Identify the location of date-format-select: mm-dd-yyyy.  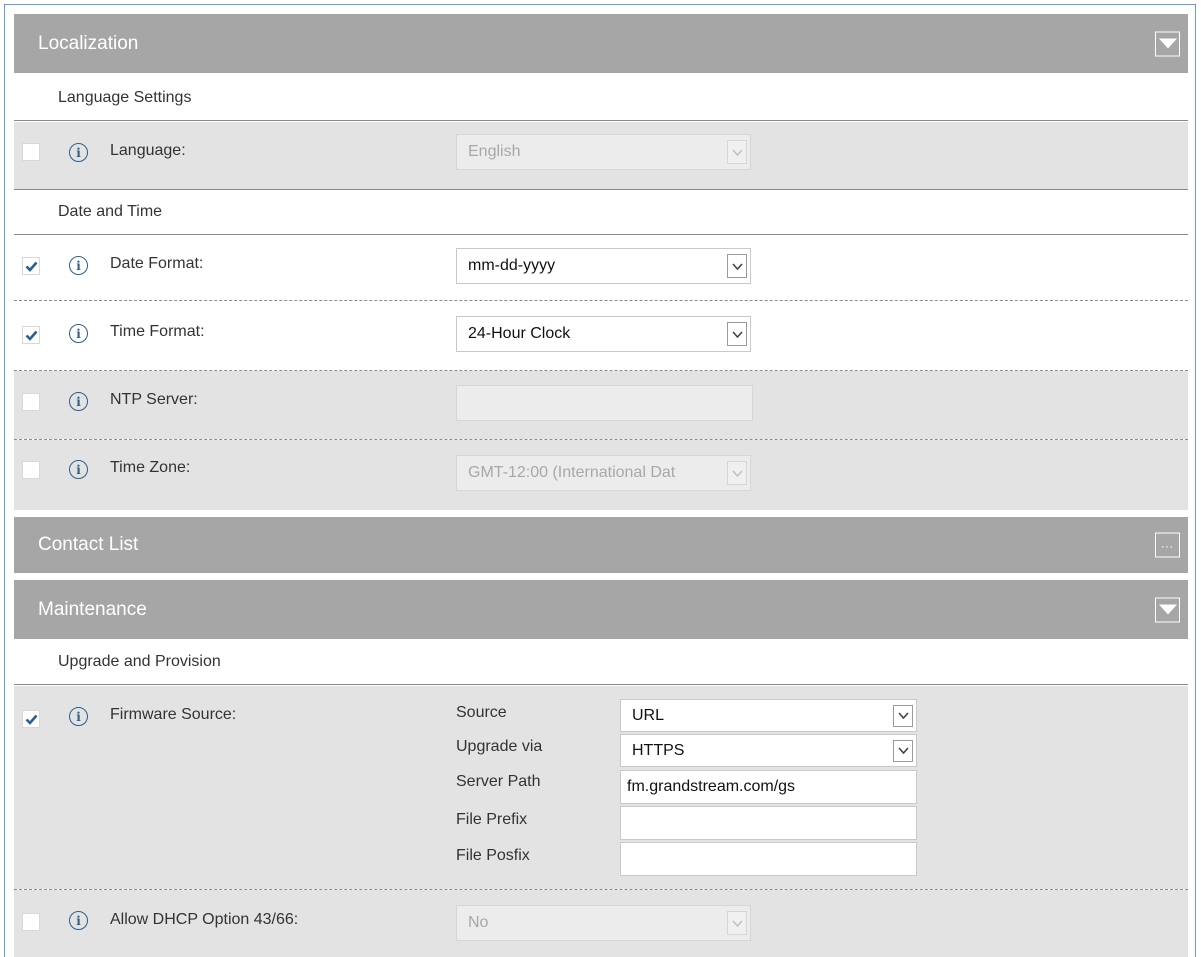
(603, 266).